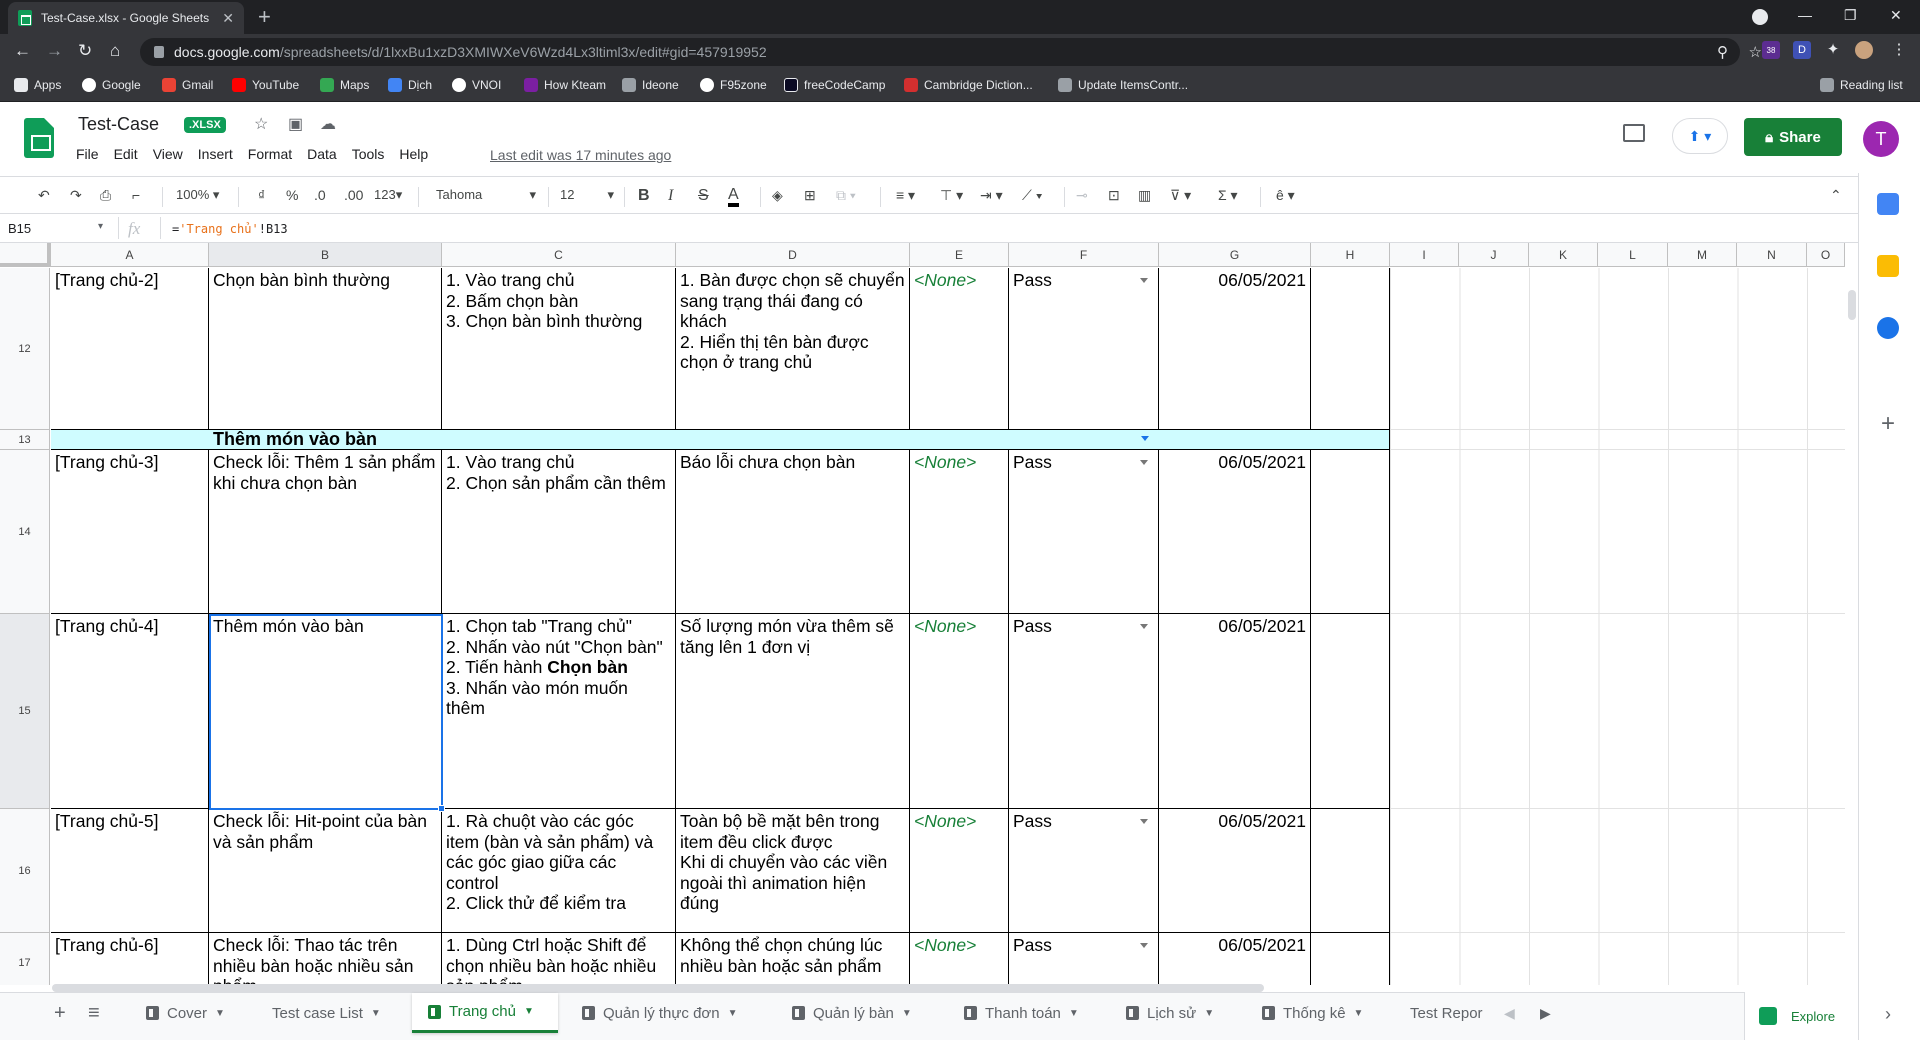 The image size is (1920, 1040). Describe the element at coordinates (733, 197) in the screenshot. I see `text-color-button: A` at that location.